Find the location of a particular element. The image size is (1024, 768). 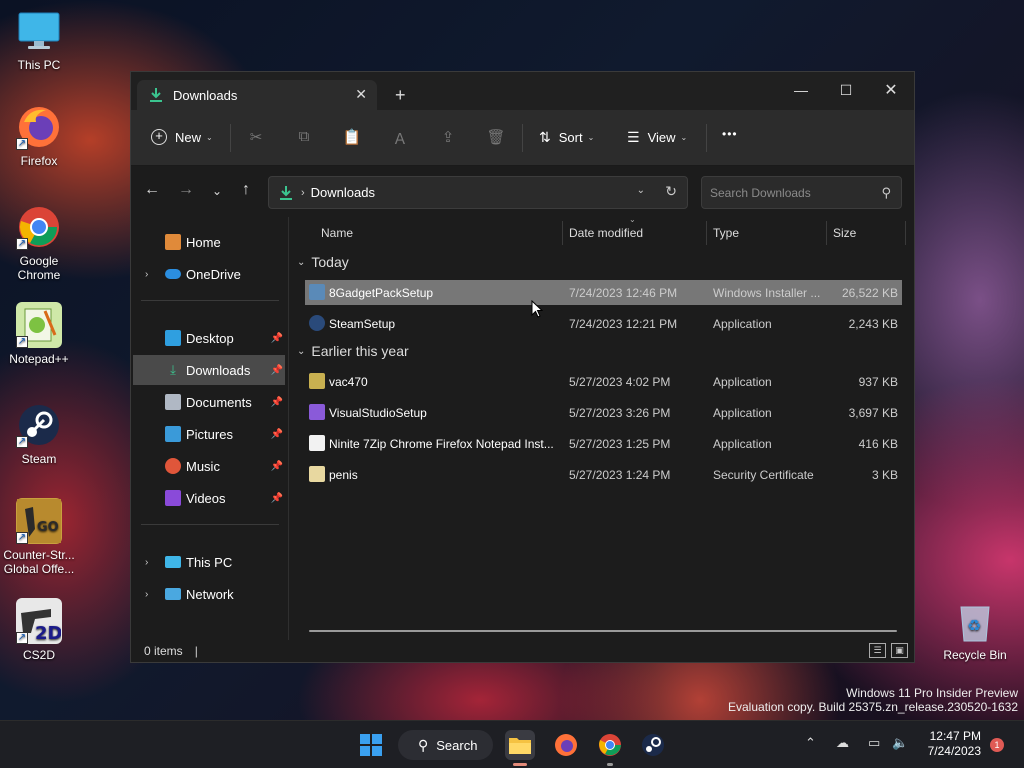

breadcrumb-downloads: Downloads is located at coordinates (343, 192).